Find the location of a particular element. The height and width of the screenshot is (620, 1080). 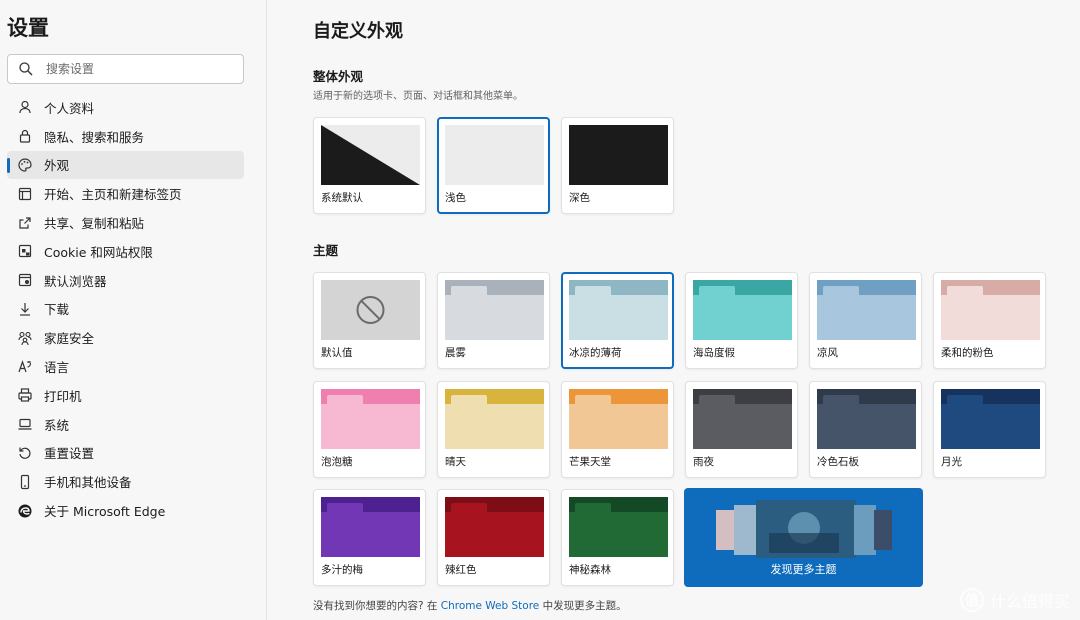

theme-card: 辣红色 is located at coordinates (493, 537).